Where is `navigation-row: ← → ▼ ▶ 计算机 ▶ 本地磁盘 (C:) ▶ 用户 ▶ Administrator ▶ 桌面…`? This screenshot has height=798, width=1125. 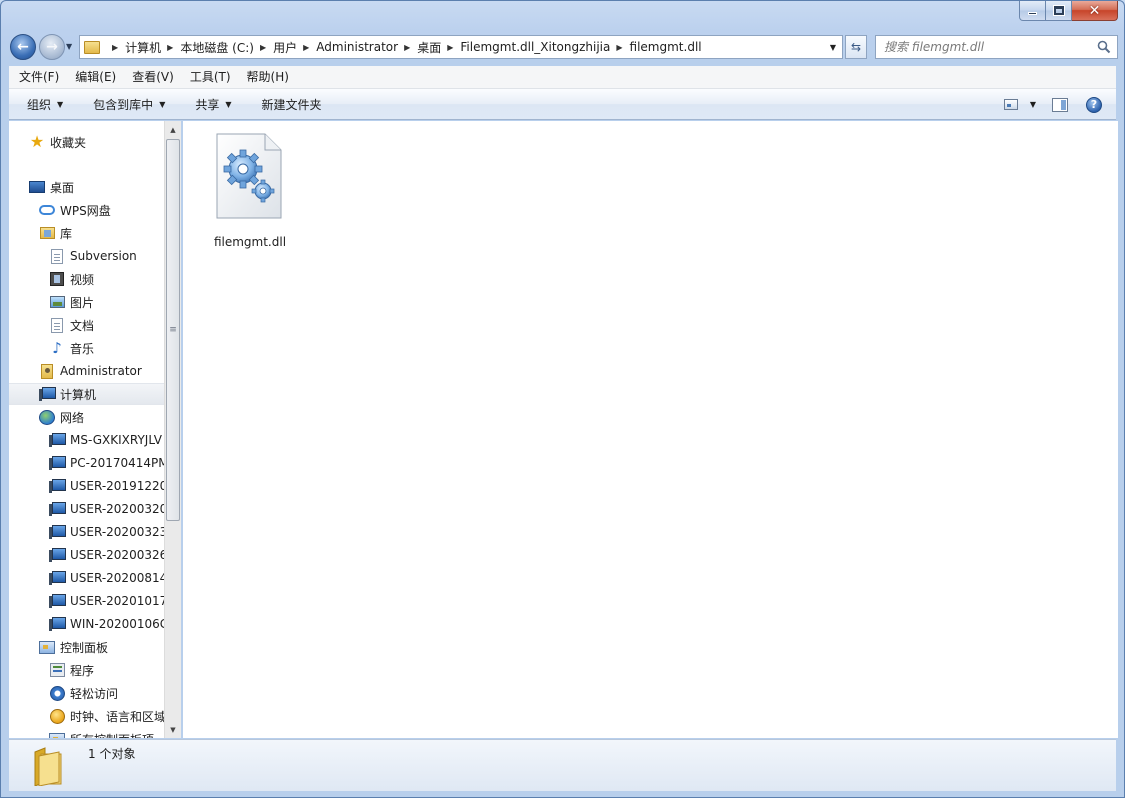 navigation-row: ← → ▼ ▶ 计算机 ▶ 本地磁盘 (C:) ▶ 用户 ▶ Administrator ▶ 桌面… is located at coordinates (563, 46).